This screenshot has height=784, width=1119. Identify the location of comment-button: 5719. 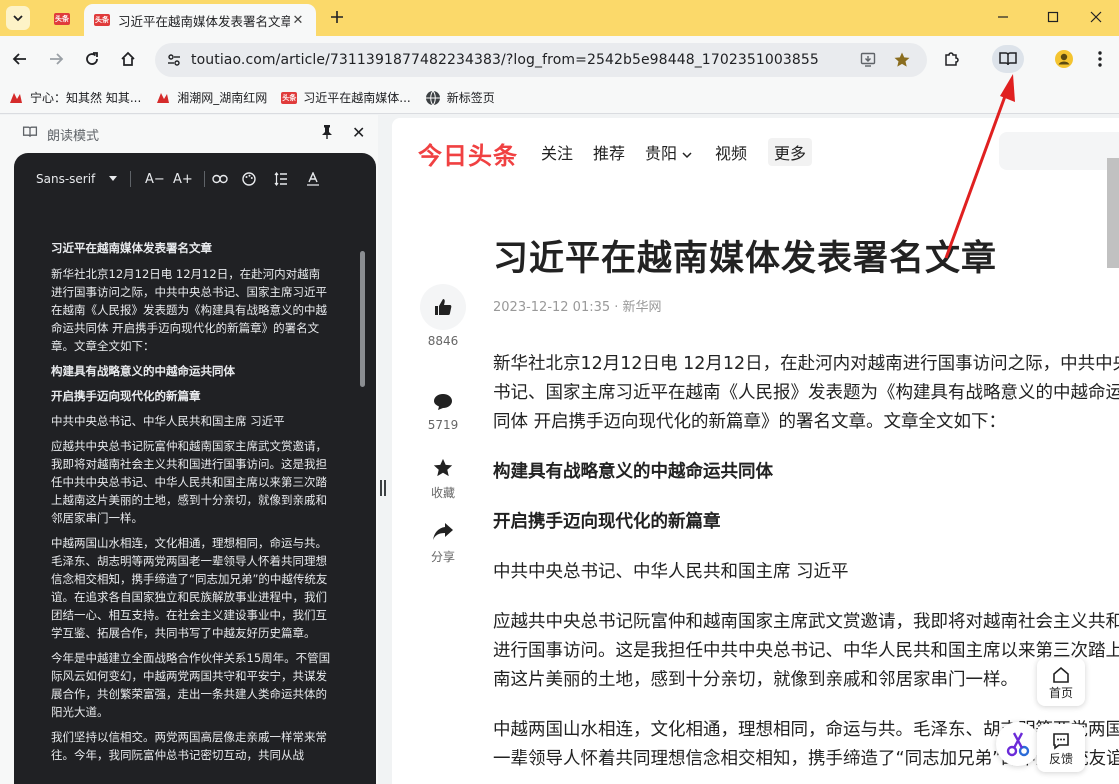
(443, 410).